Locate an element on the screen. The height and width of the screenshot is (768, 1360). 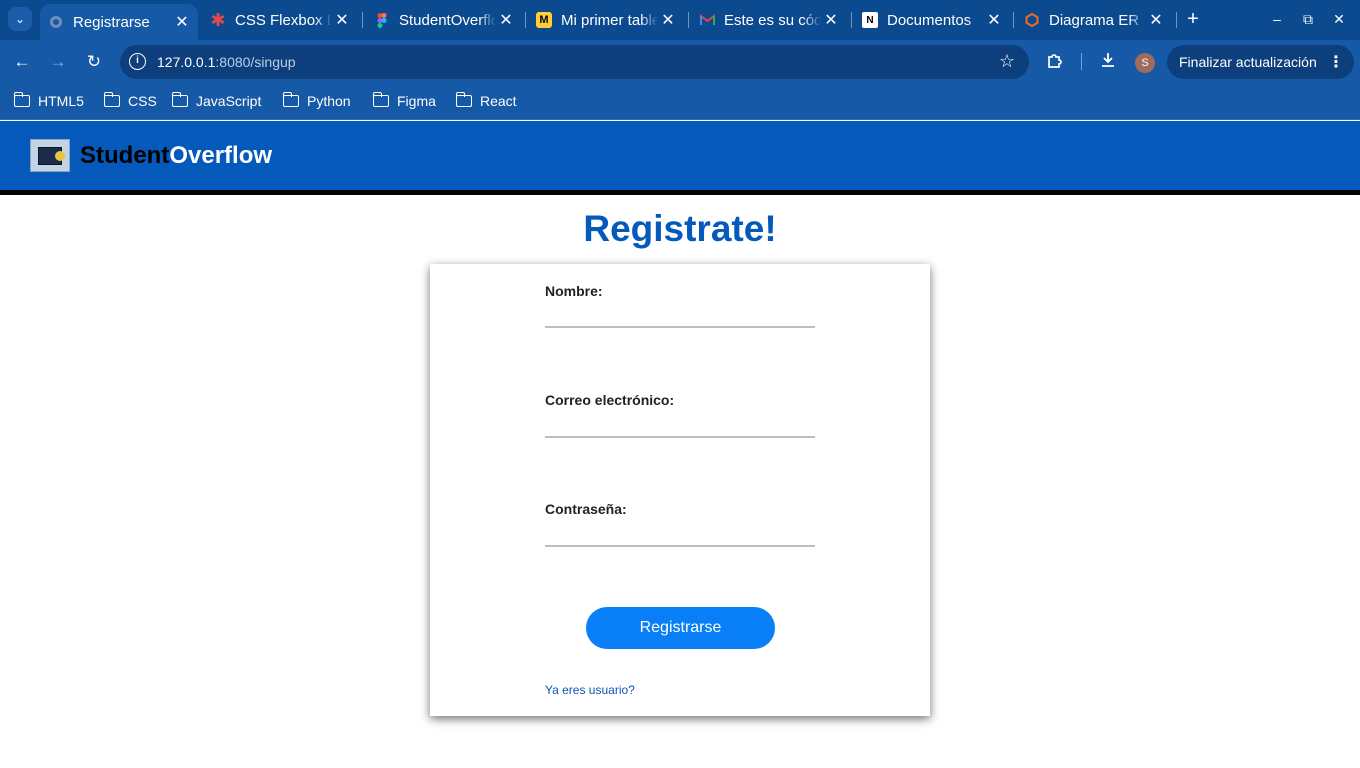
figma-icon is located at coordinates (382, 20).